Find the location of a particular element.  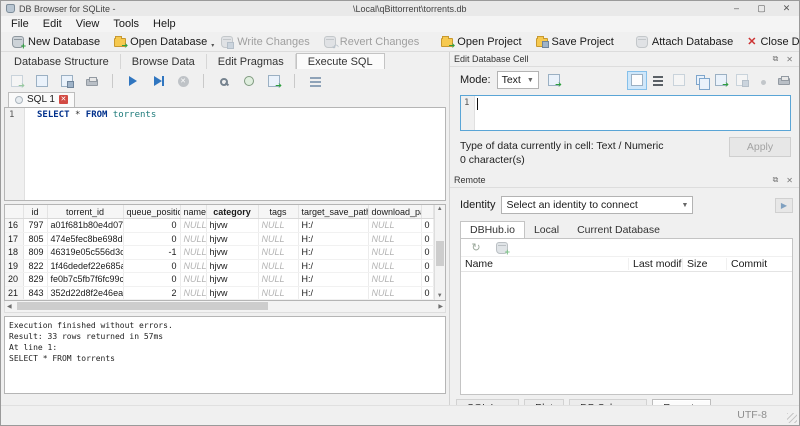

col-header-commit: Commit is located at coordinates (759, 264).